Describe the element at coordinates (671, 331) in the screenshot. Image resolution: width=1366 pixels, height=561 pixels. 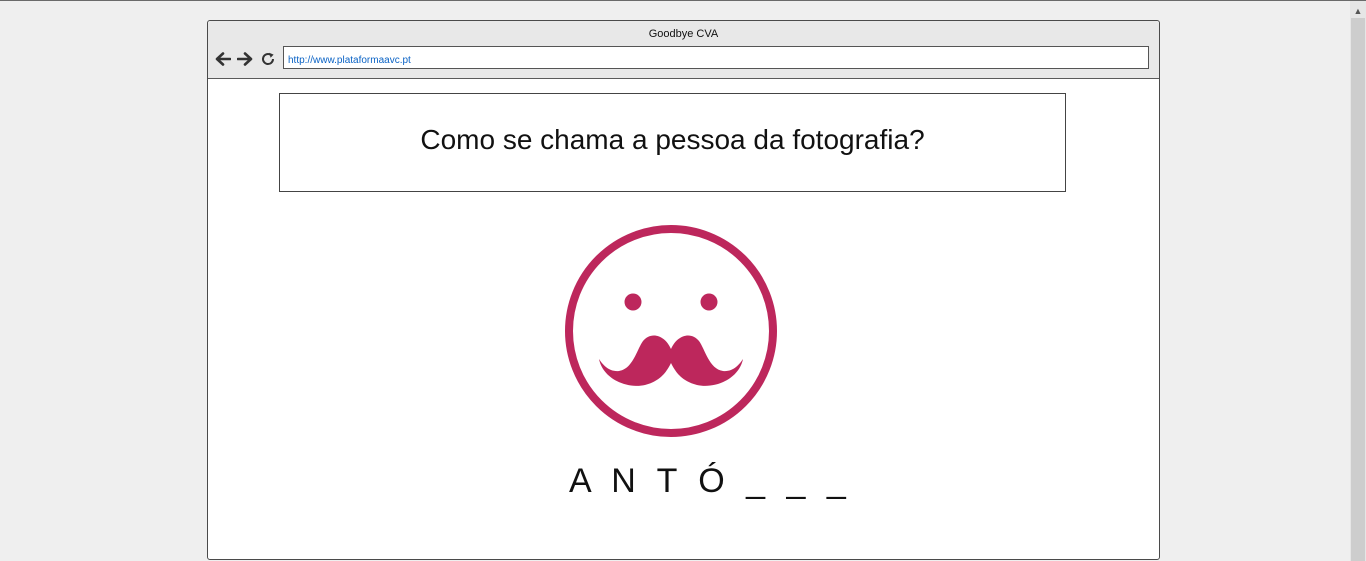
I see `mustache-face-icon` at that location.